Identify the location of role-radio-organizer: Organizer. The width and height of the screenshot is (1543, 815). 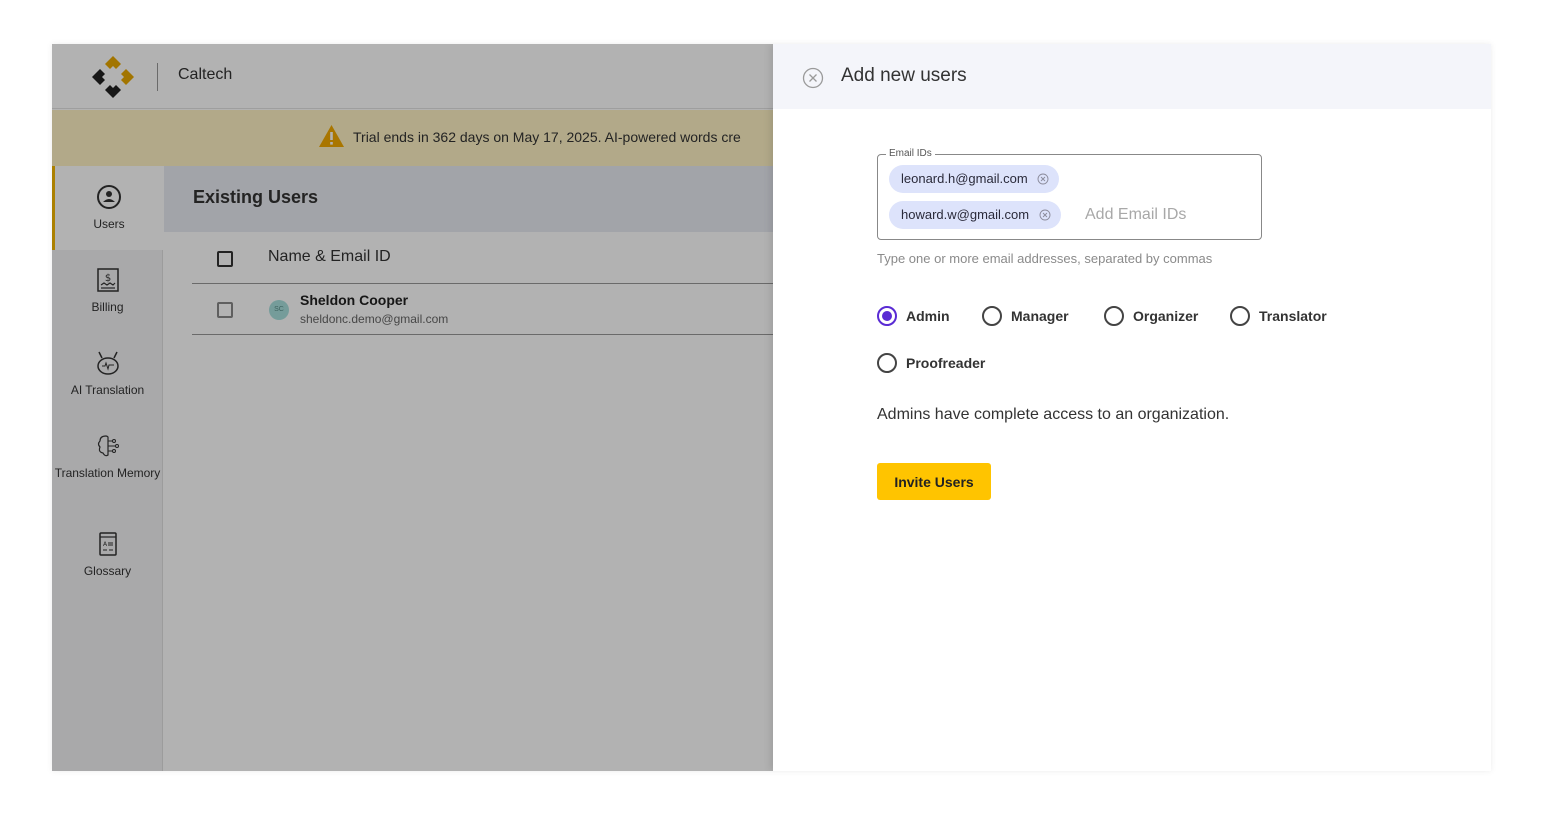
(1151, 316).